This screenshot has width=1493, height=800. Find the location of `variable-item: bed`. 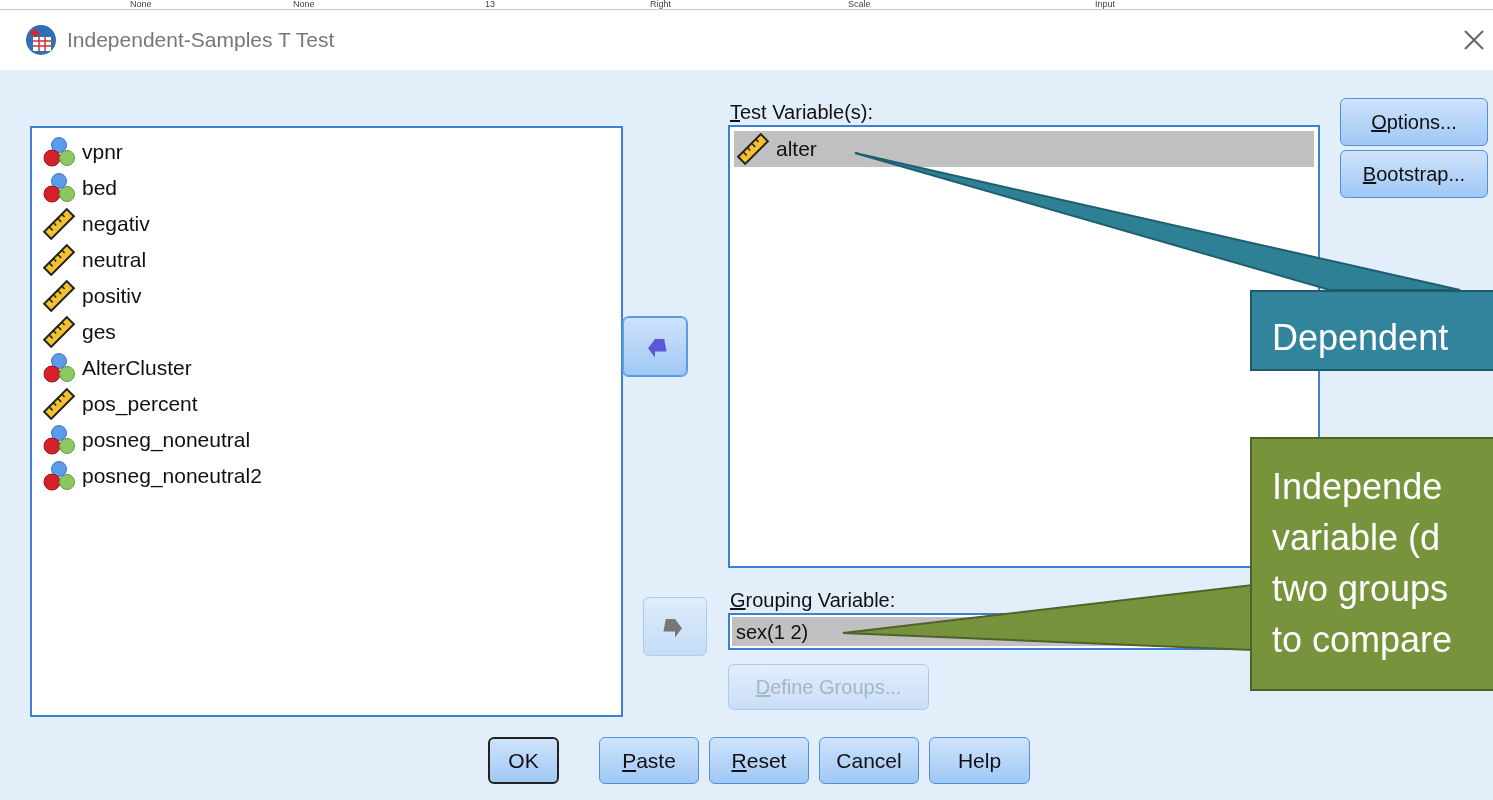

variable-item: bed is located at coordinates (330, 188).